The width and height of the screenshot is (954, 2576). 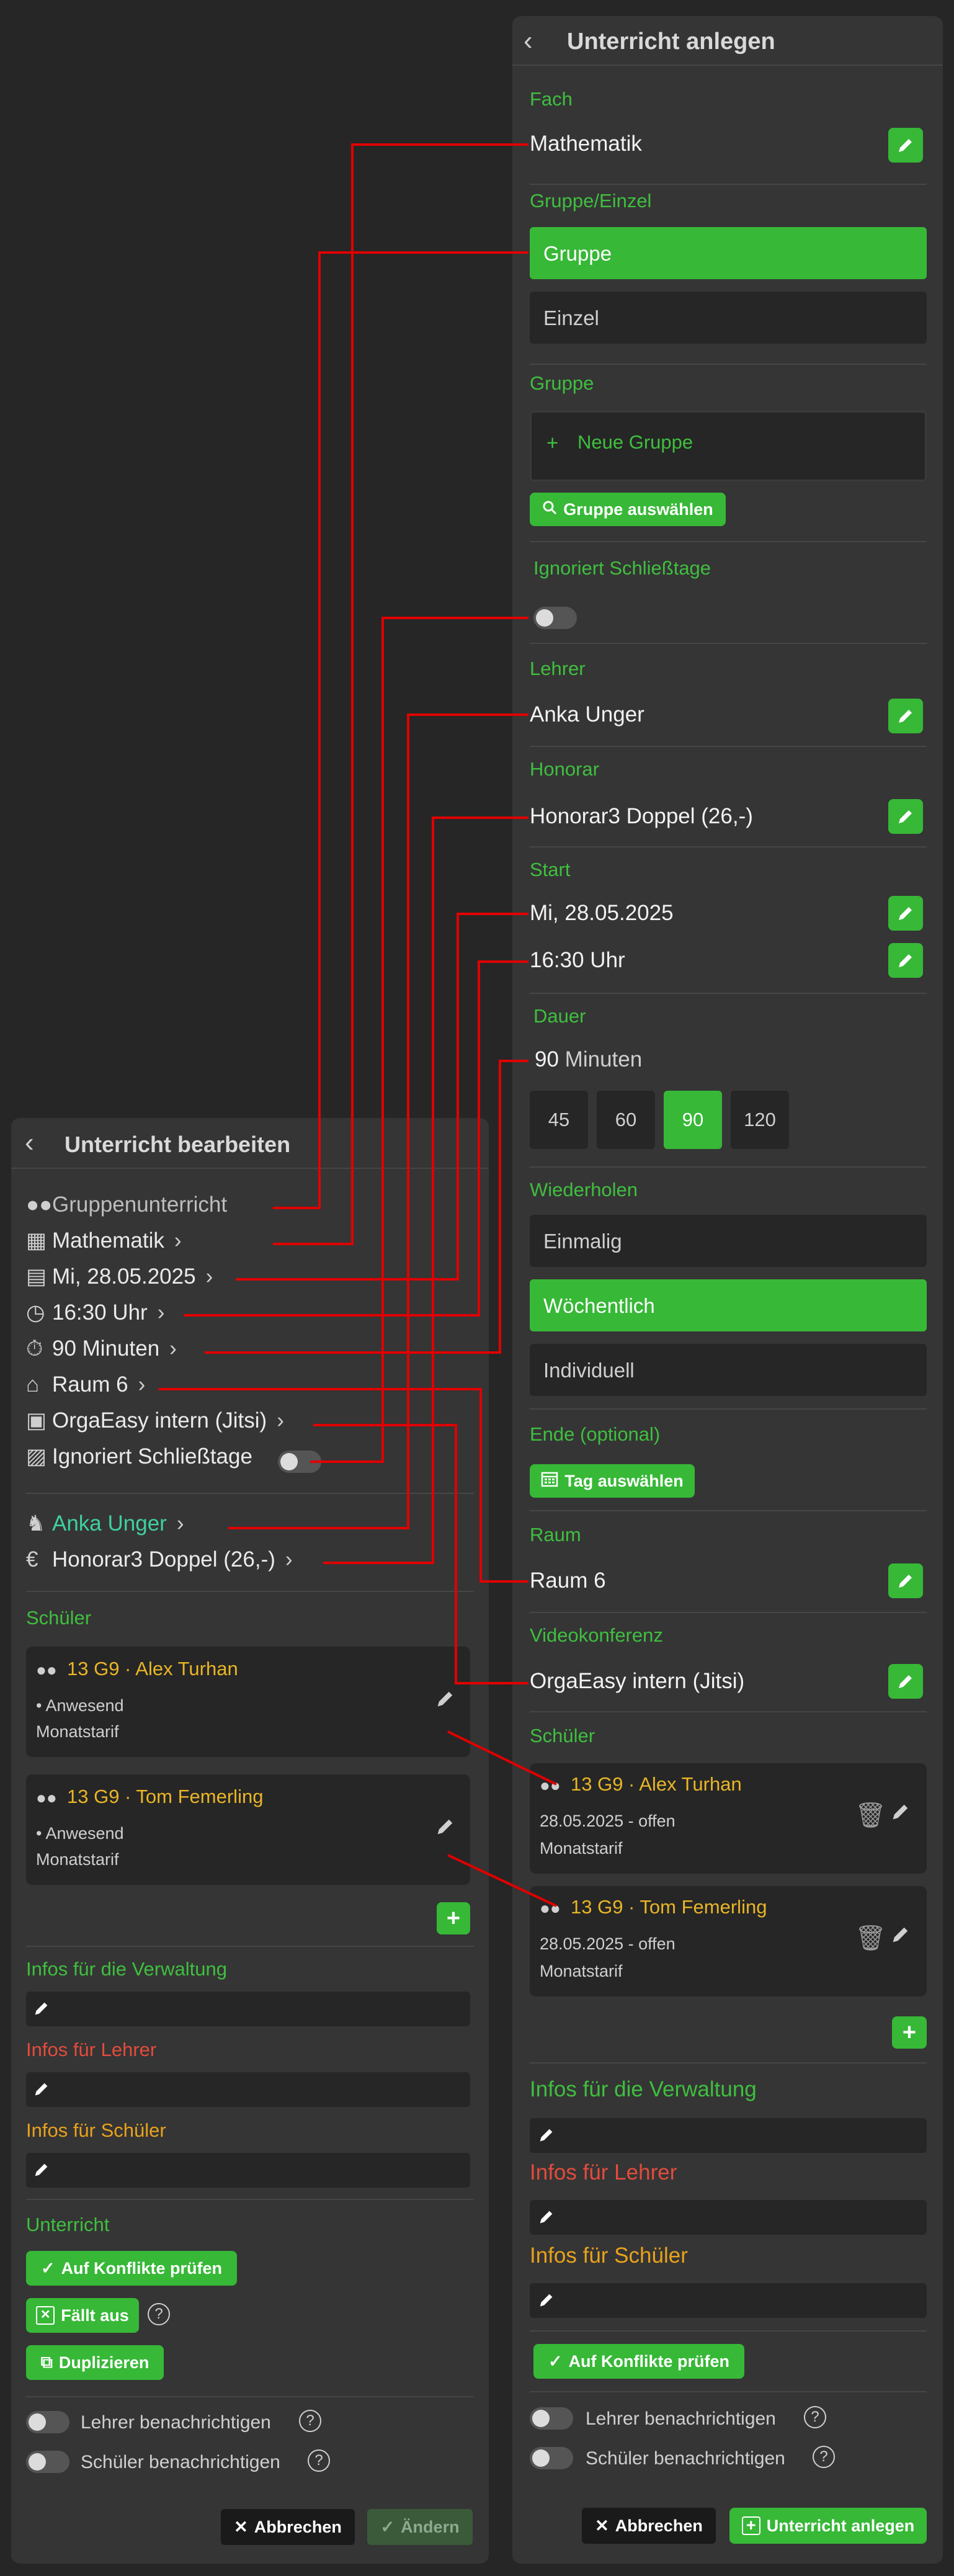 What do you see at coordinates (905, 960) in the screenshot?
I see `edit-time-pencil-icon` at bounding box center [905, 960].